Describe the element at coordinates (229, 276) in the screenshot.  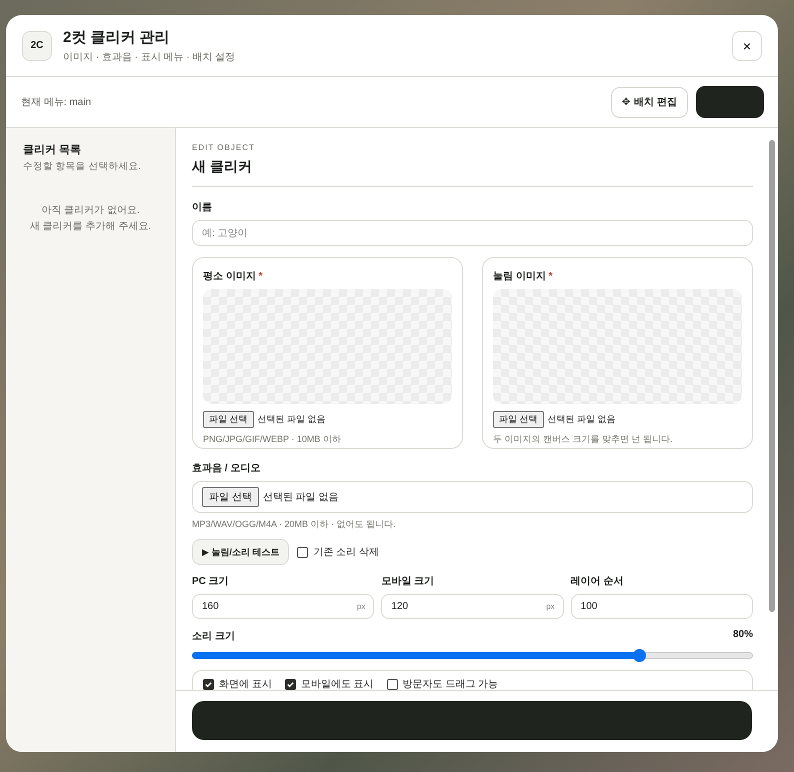
I see `field-label: 평소 이미지` at that location.